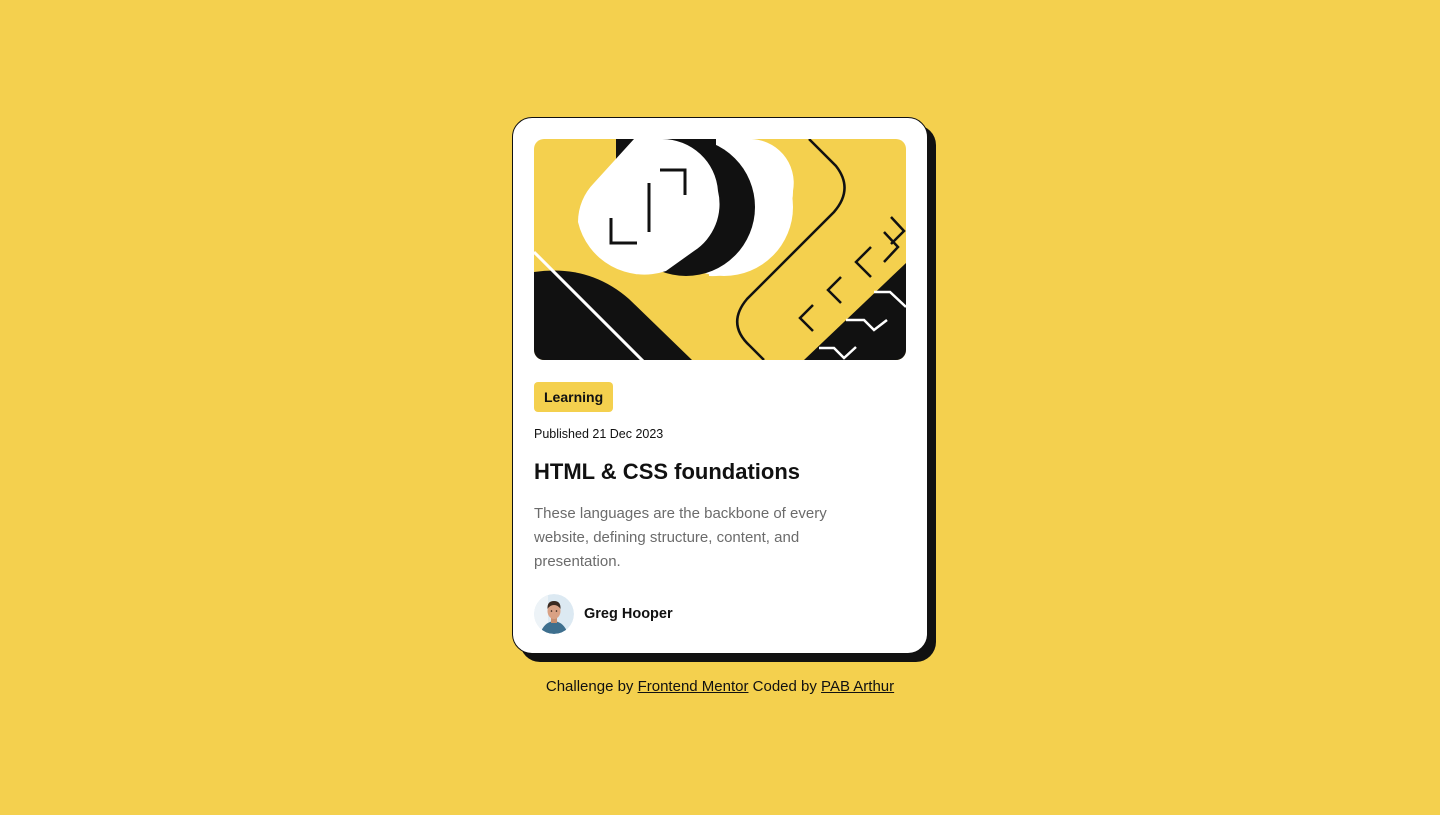  Describe the element at coordinates (628, 614) in the screenshot. I see `author-name: Greg Hooper` at that location.